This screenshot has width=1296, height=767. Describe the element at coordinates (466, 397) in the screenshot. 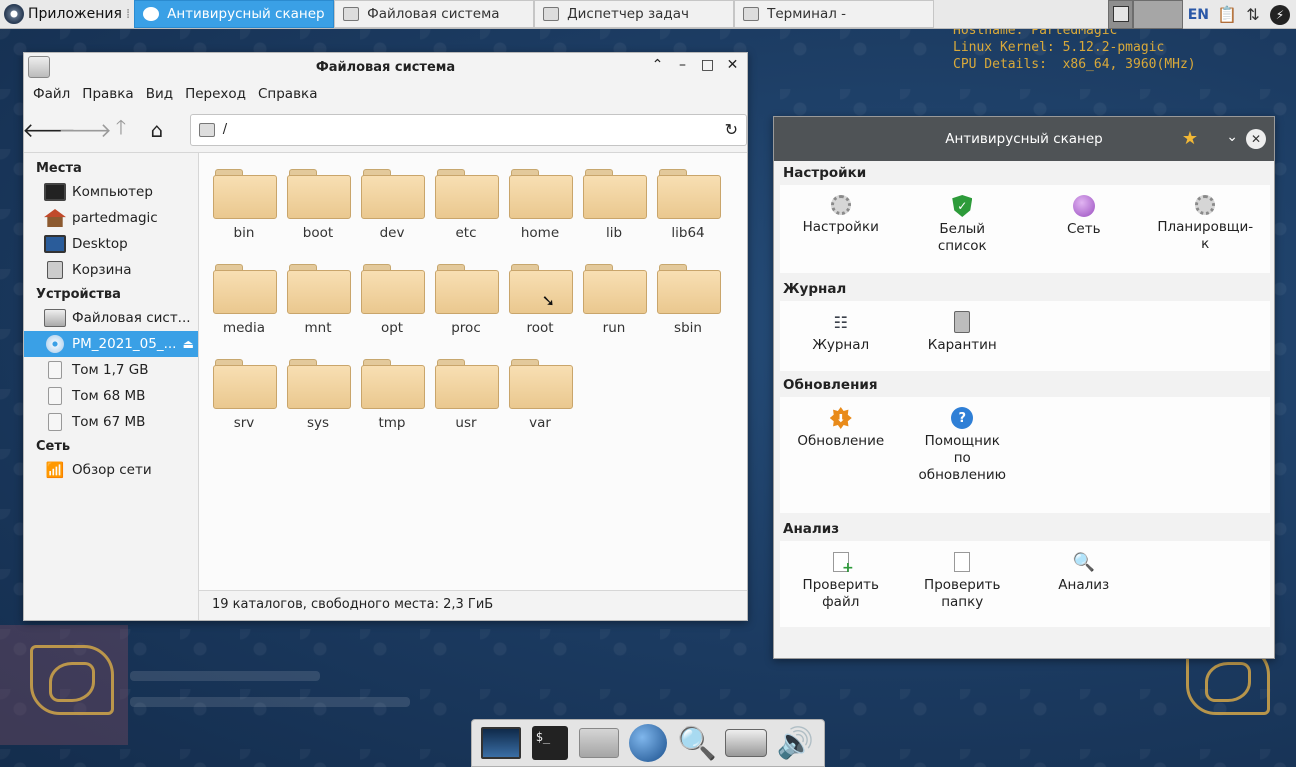

I see `folder-item: usr` at that location.